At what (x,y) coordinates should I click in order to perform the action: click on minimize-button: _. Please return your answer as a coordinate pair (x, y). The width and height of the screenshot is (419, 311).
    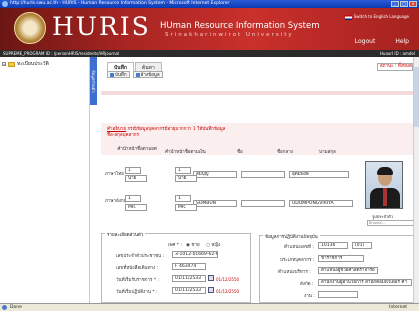
    Looking at the image, I should click on (395, 4).